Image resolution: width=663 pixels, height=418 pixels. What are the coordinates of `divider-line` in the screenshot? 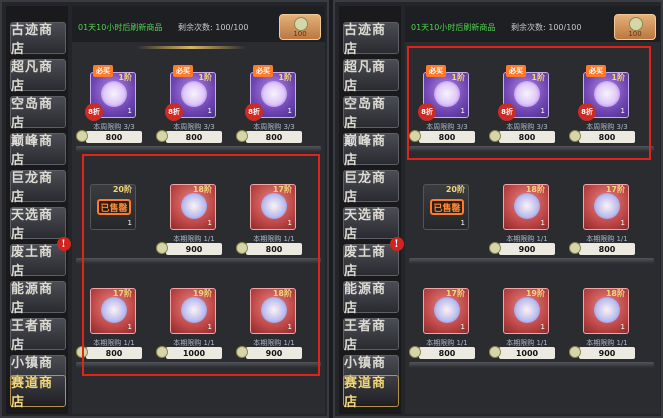 It's located at (191, 47).